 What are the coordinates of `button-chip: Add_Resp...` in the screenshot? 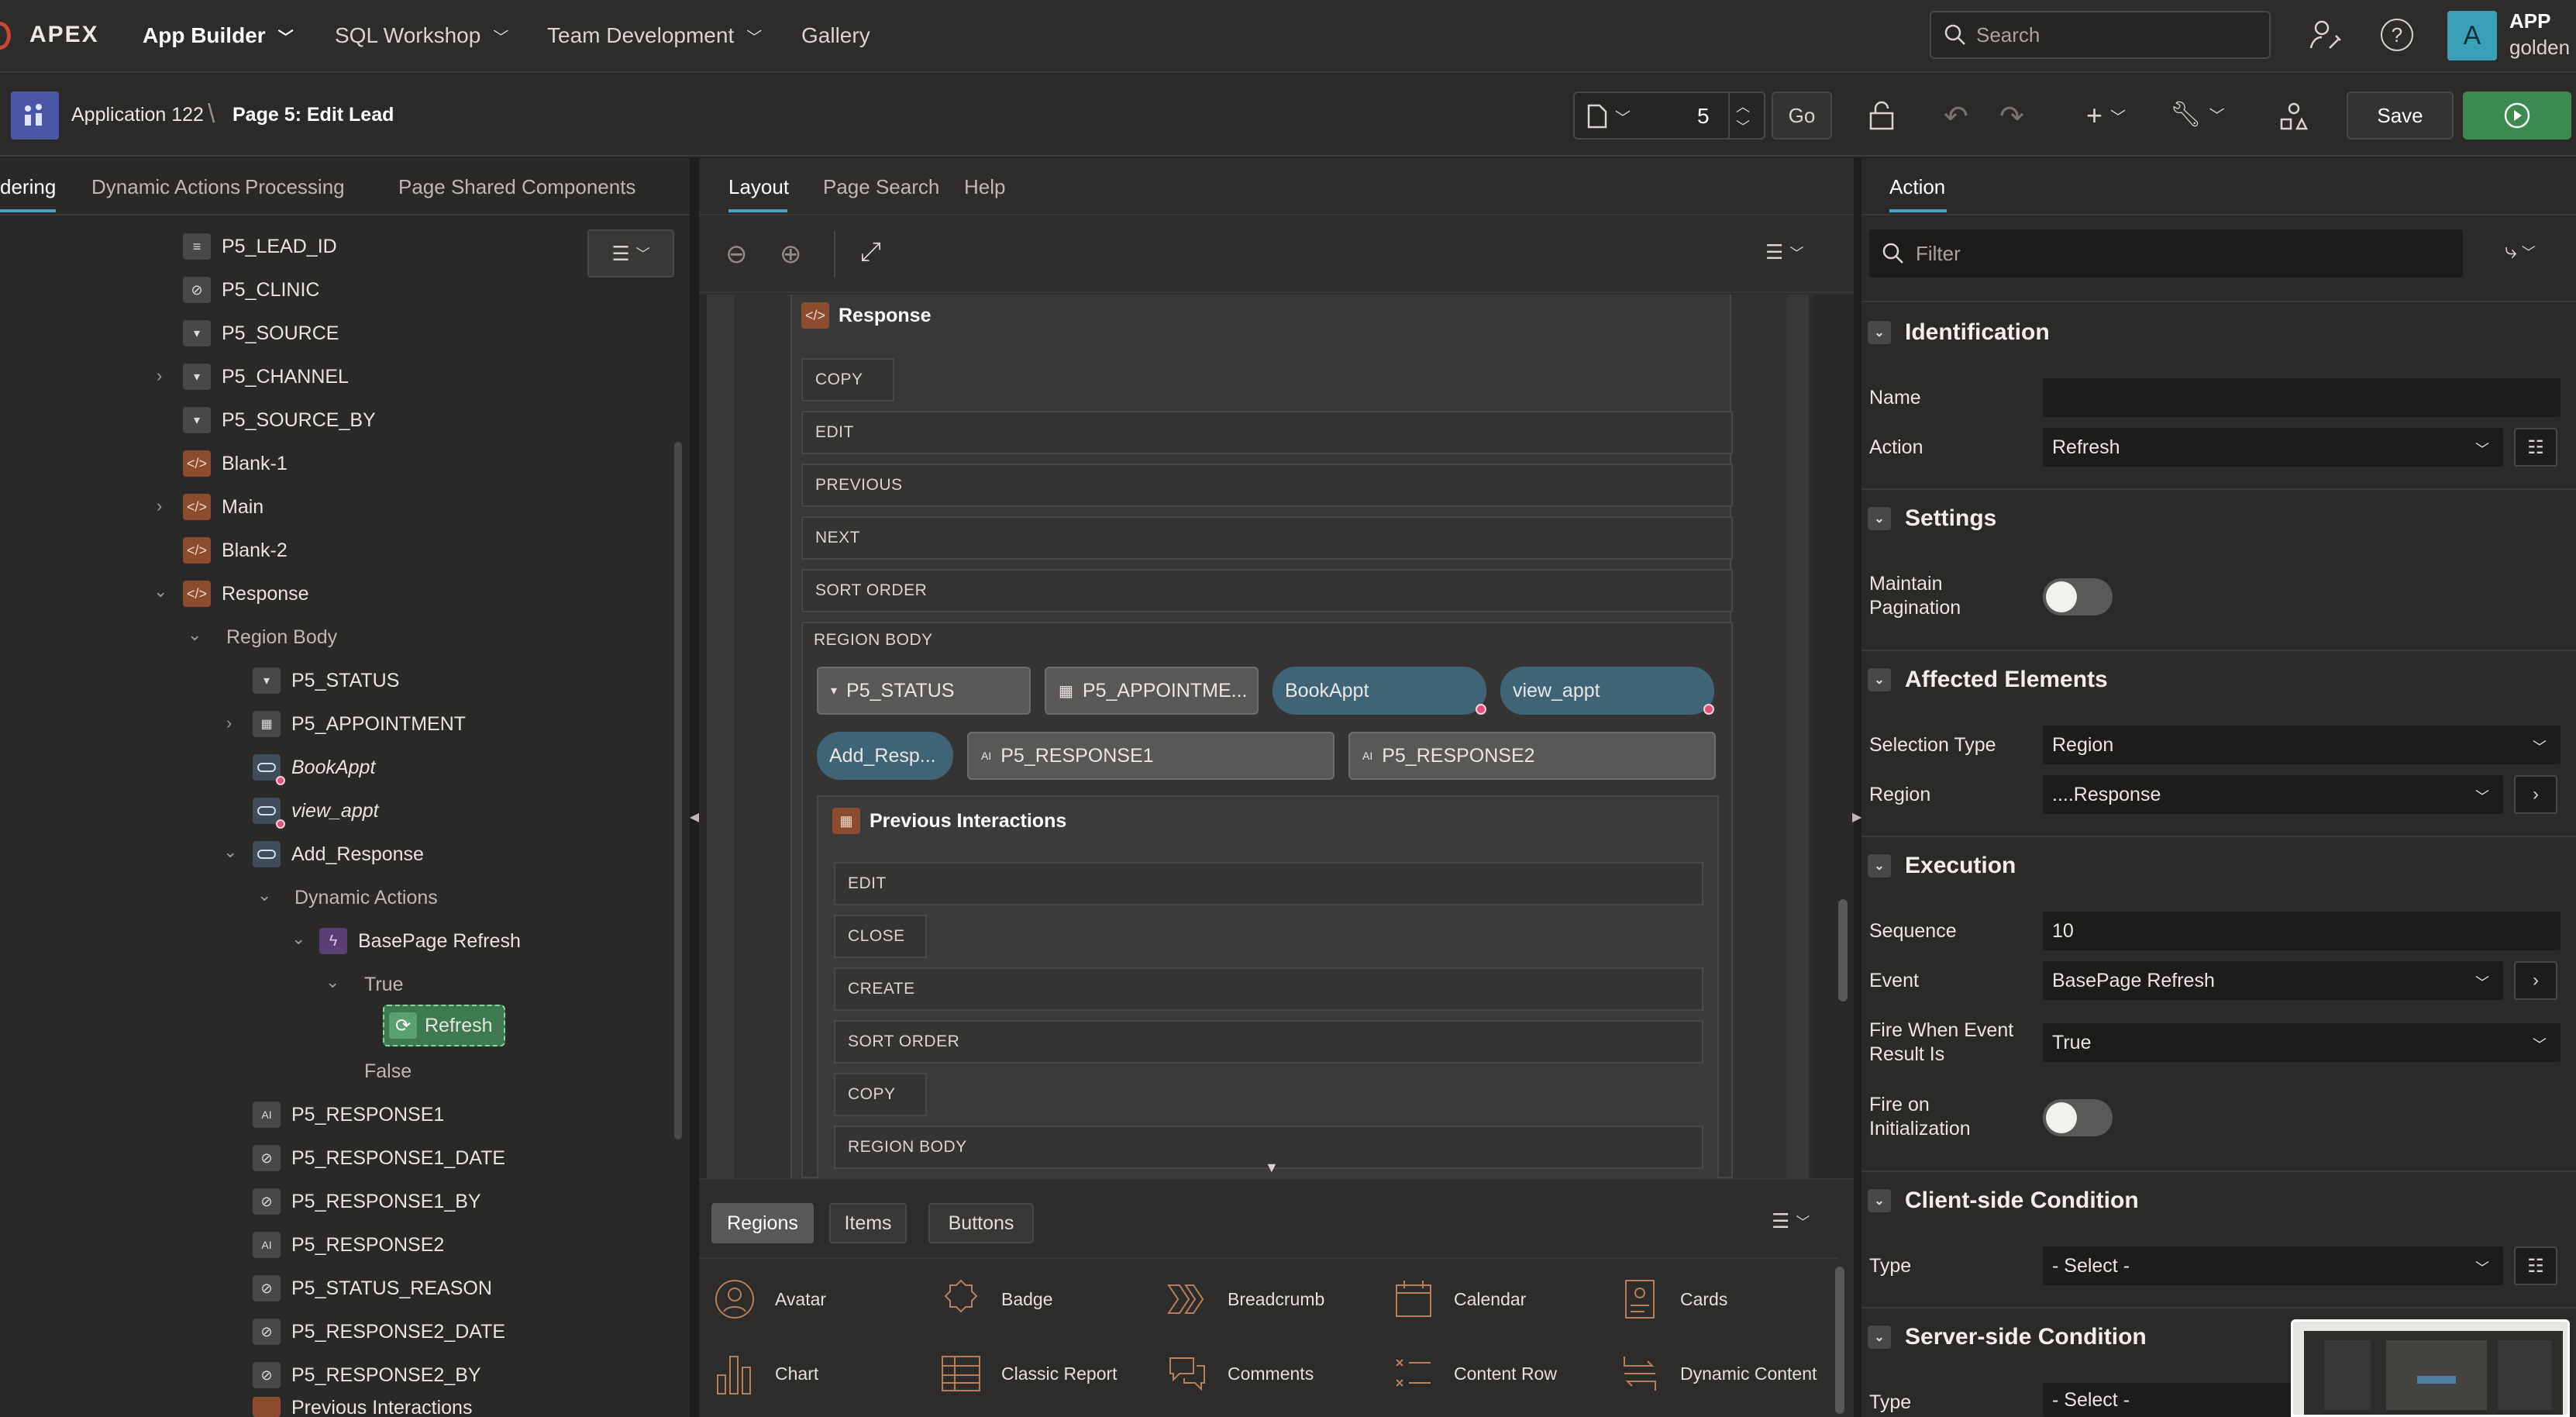 It's located at (885, 756).